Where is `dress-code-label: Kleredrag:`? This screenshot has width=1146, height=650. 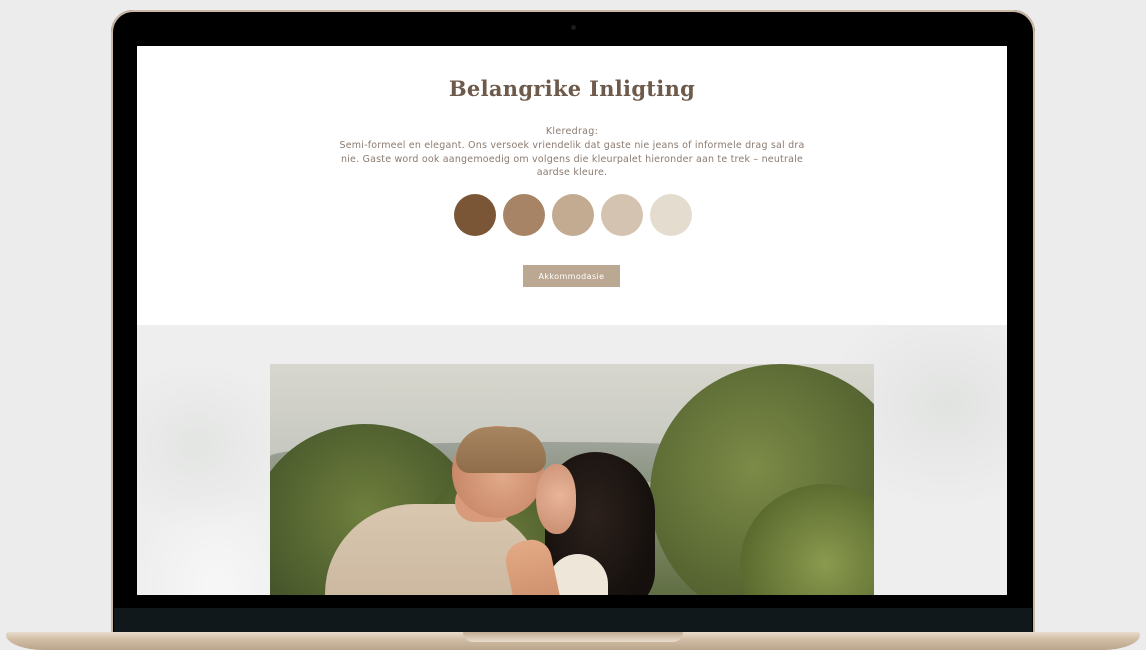 dress-code-label: Kleredrag: is located at coordinates (572, 131).